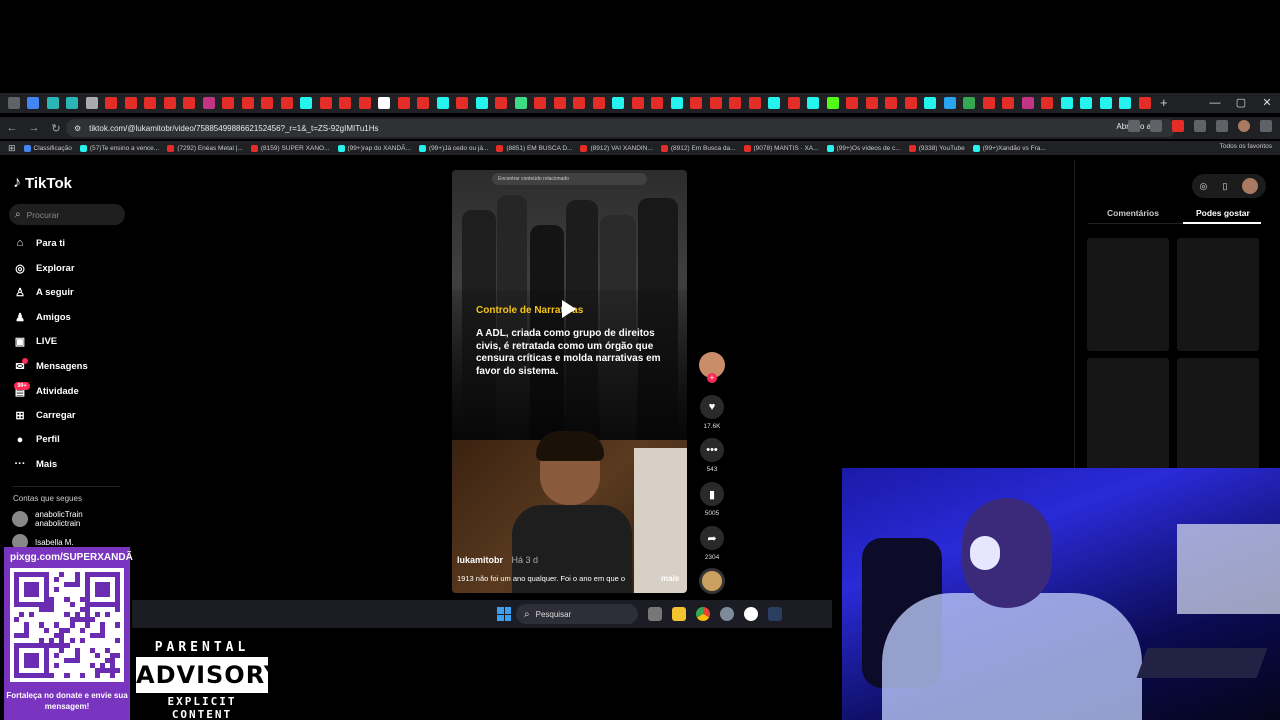  I want to click on sidebar-icon, so click(1222, 126).